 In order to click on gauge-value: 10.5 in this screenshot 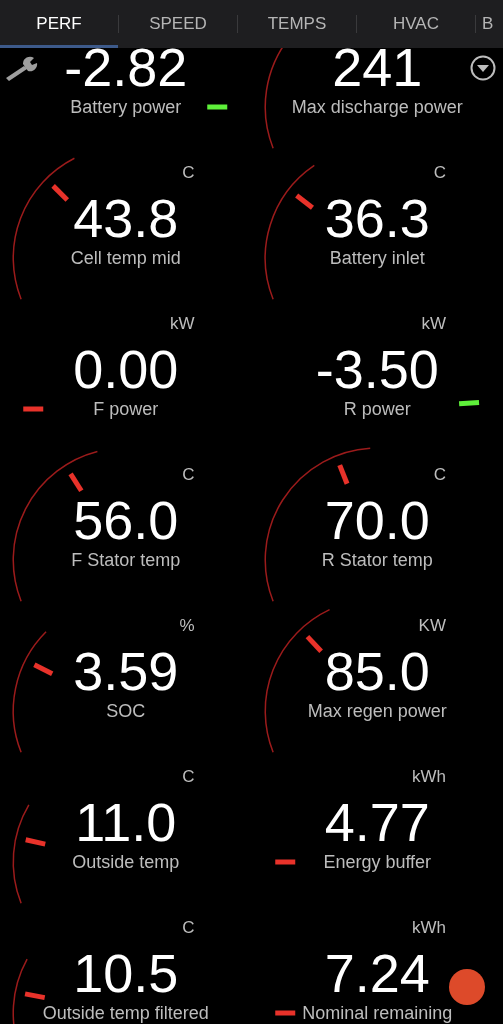, I will do `click(126, 973)`.